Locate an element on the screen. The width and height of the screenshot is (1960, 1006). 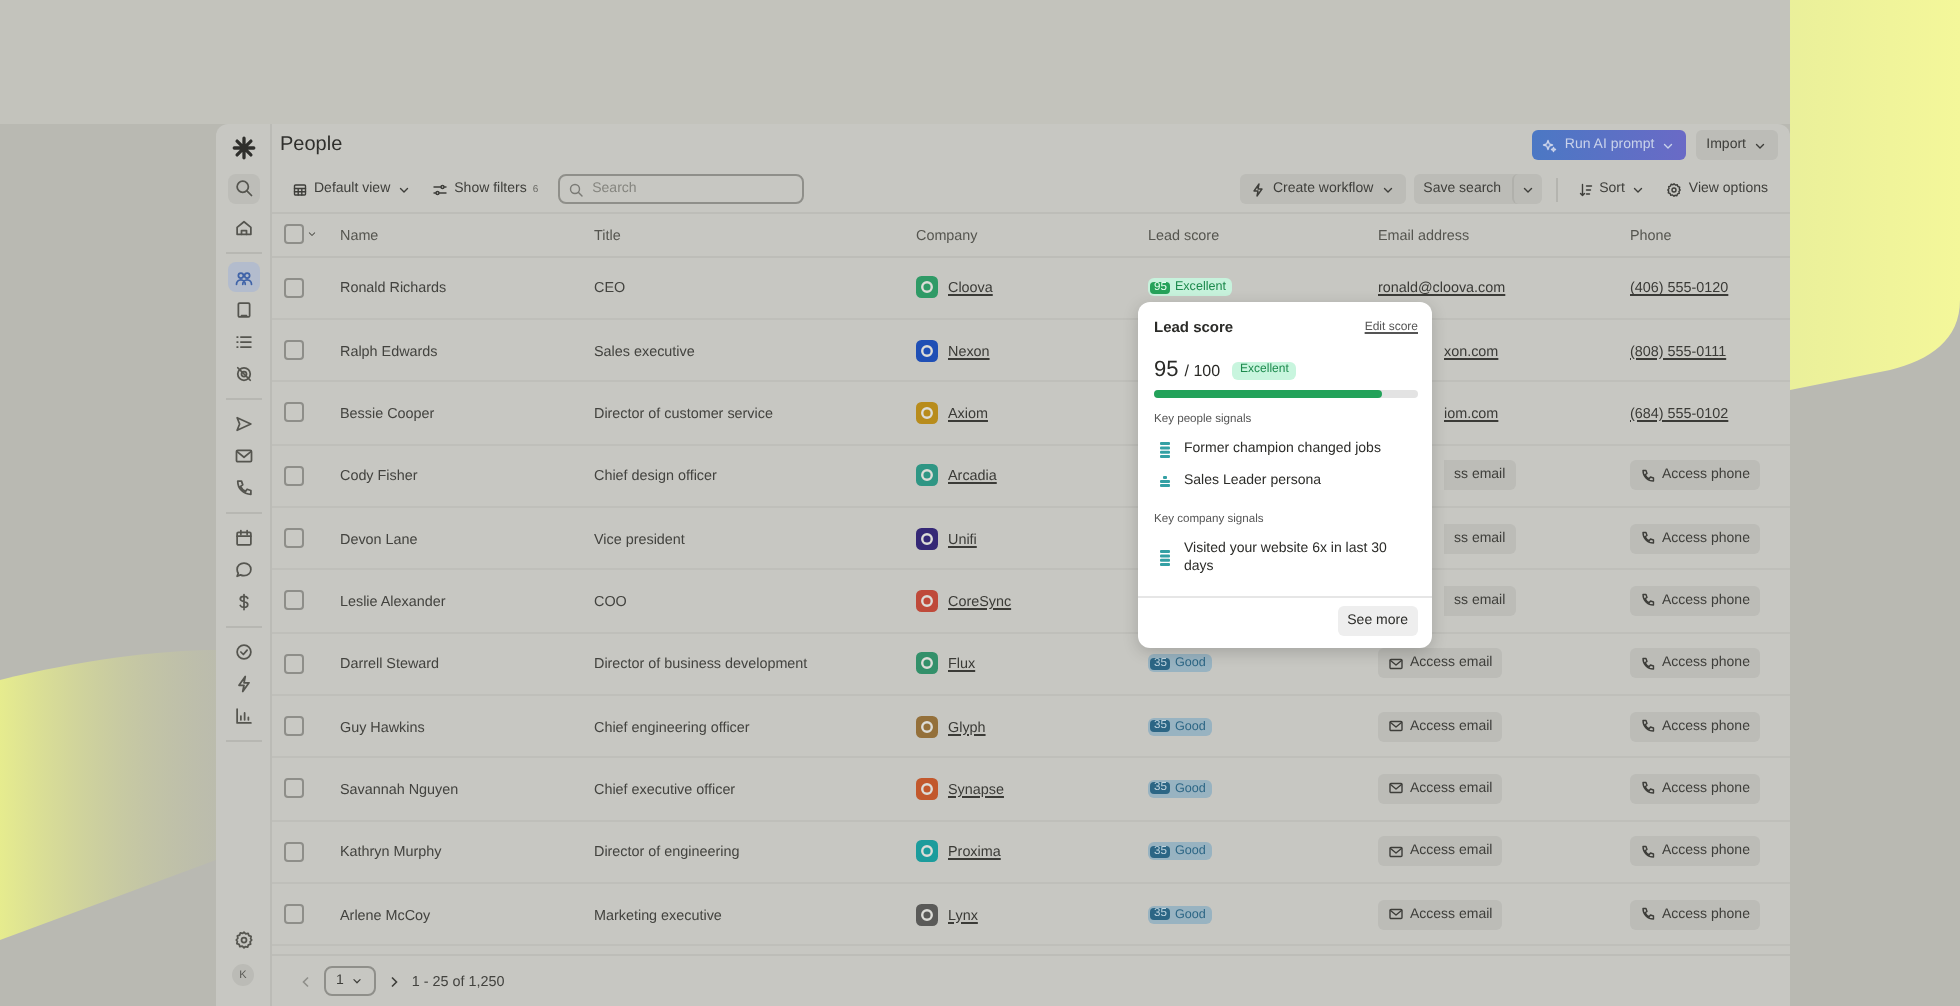
select-all-checkbox is located at coordinates (294, 234).